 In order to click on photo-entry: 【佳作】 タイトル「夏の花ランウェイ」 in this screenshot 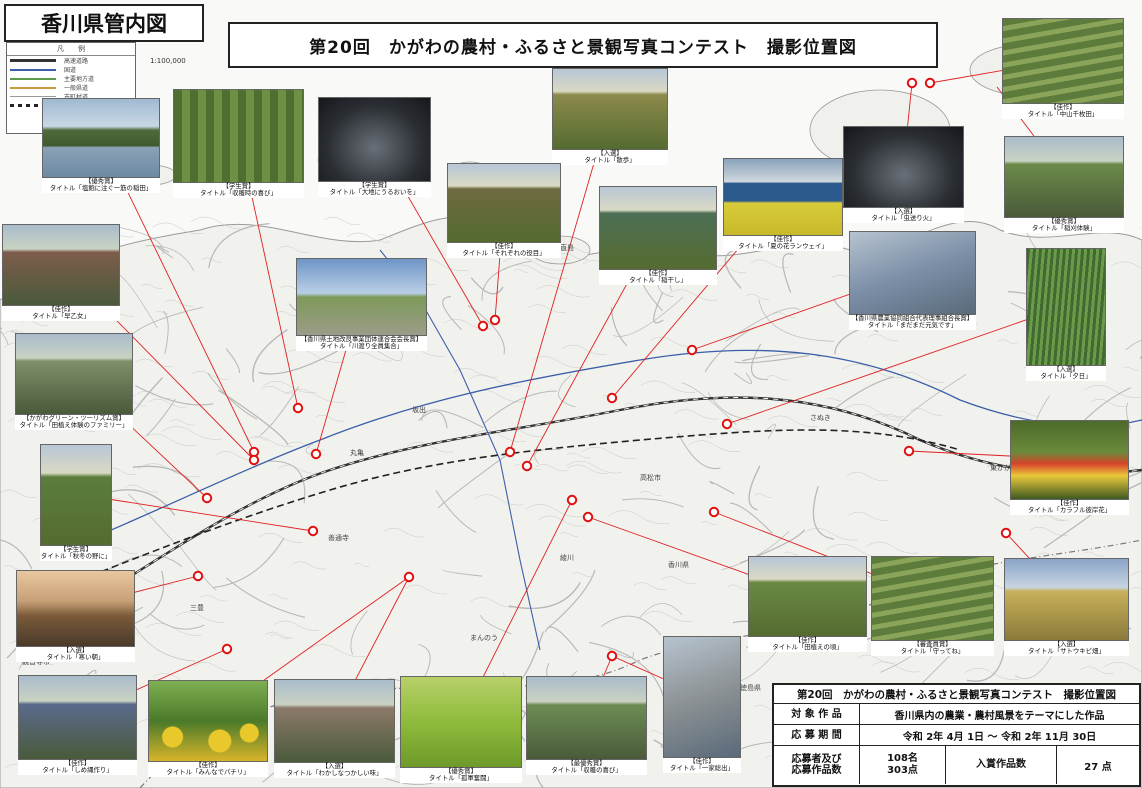, I will do `click(783, 204)`.